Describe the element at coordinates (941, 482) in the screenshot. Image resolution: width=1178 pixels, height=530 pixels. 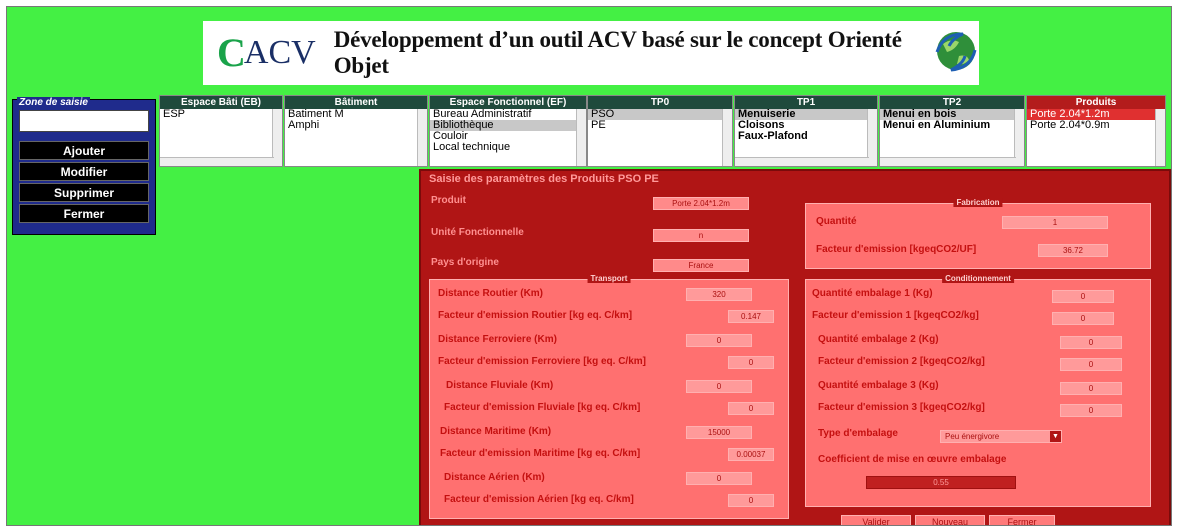
I see `coefficient-field: 0.55` at that location.